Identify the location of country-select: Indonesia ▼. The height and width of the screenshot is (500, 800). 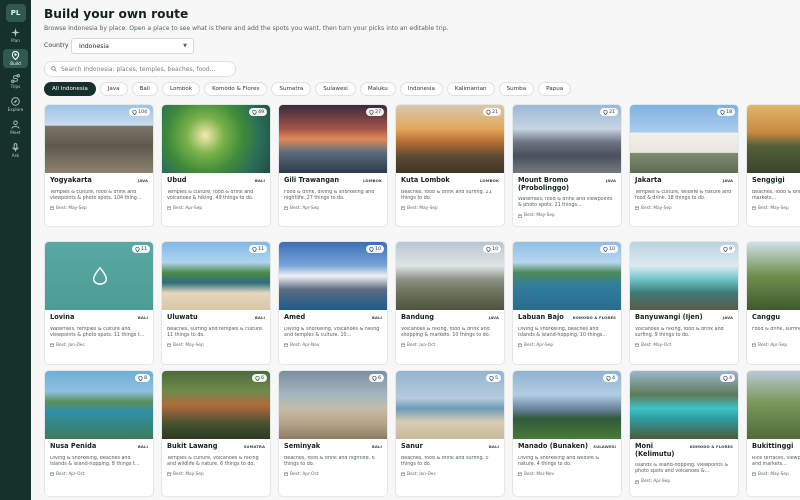
(132, 46).